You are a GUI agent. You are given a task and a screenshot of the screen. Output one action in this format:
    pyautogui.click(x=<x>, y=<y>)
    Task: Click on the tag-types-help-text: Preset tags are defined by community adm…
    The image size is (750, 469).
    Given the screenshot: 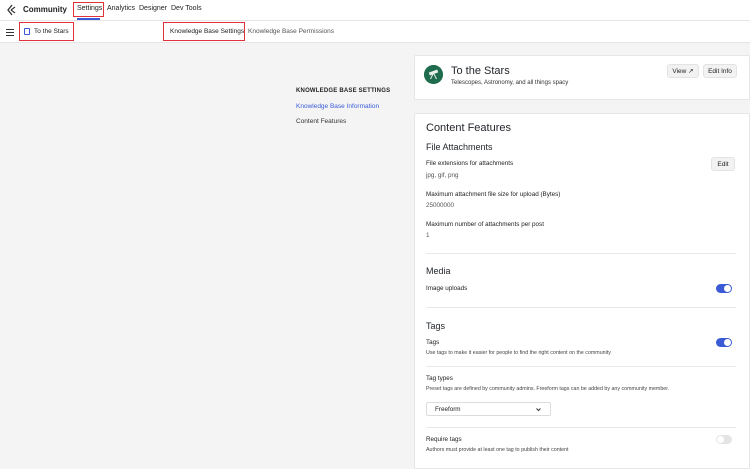 What is the action you would take?
    pyautogui.click(x=548, y=389)
    